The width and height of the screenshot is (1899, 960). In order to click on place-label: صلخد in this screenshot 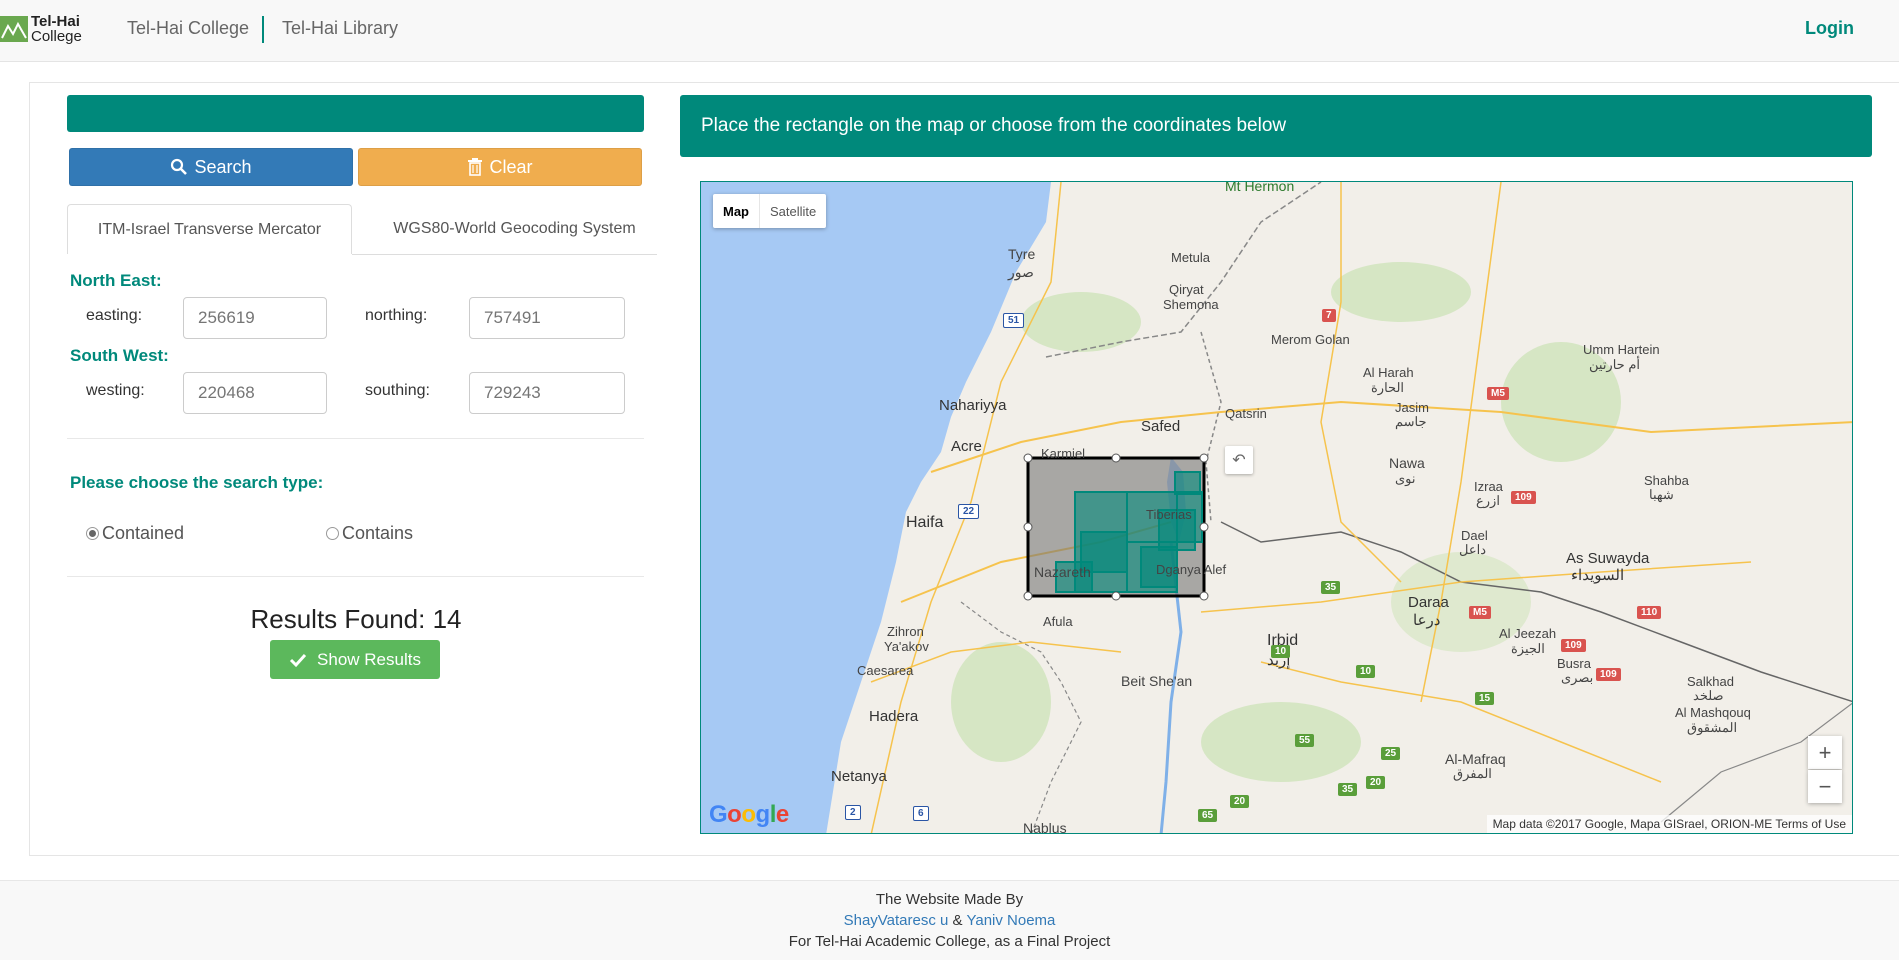, I will do `click(1708, 695)`.